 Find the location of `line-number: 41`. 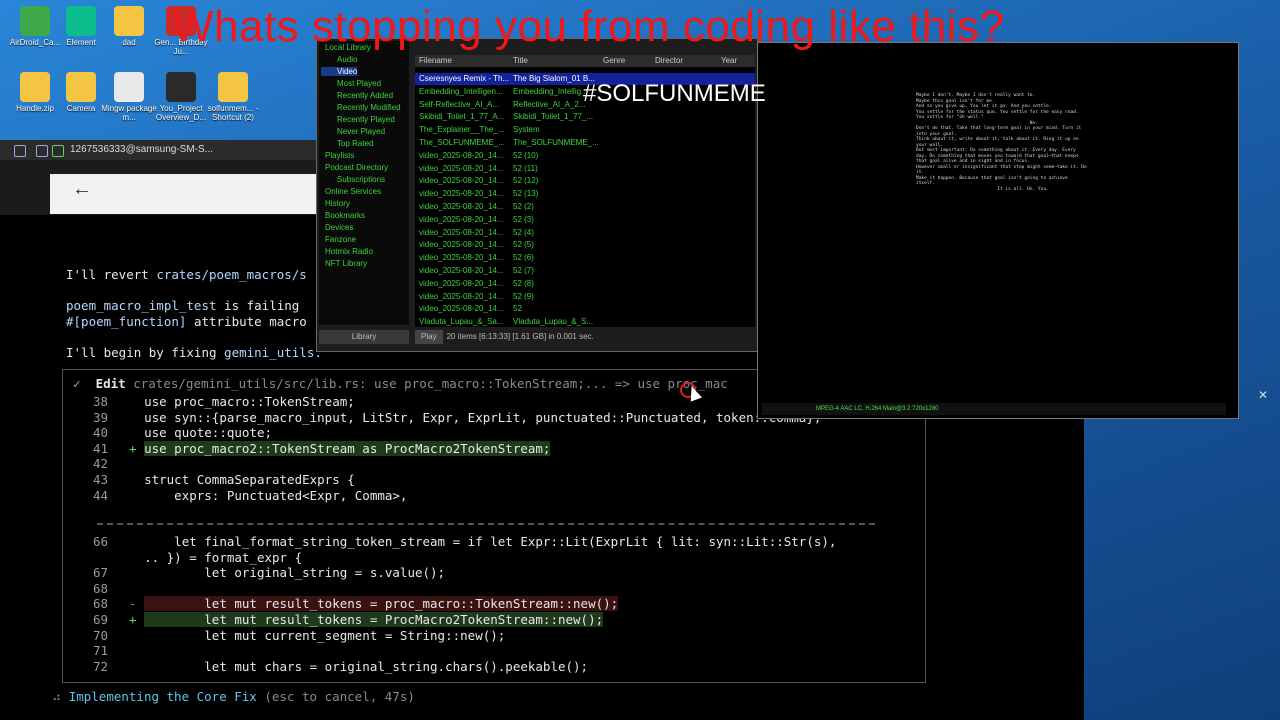

line-number: 41 is located at coordinates (101, 448).